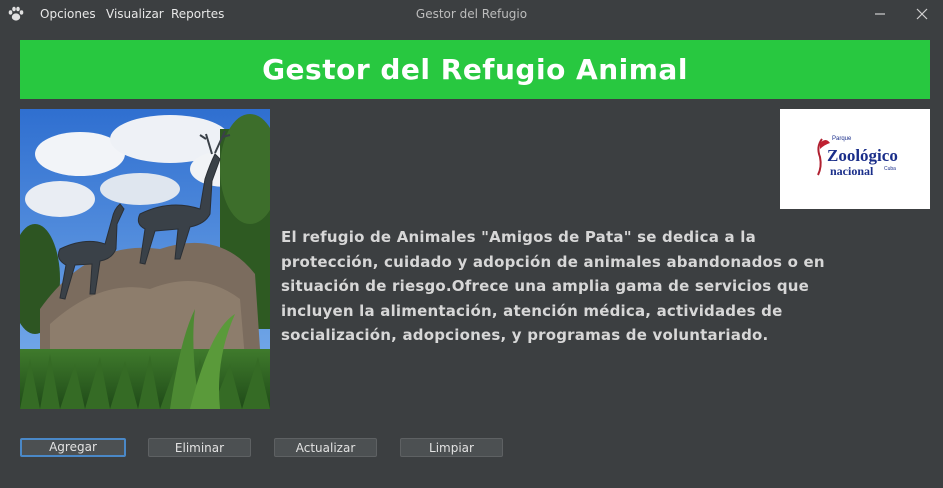 The height and width of the screenshot is (488, 943). What do you see at coordinates (68, 14) in the screenshot?
I see `menu-opciones: Opciones` at bounding box center [68, 14].